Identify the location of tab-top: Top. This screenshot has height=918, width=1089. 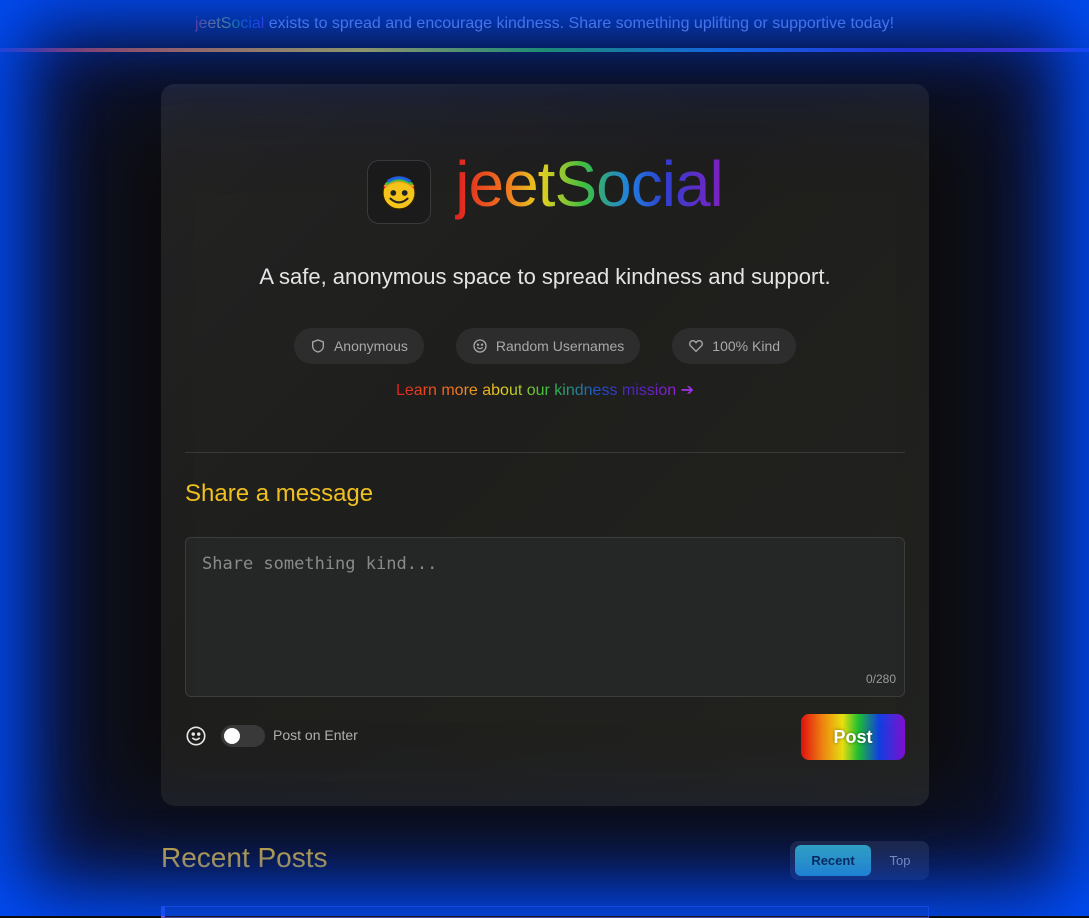
(900, 860).